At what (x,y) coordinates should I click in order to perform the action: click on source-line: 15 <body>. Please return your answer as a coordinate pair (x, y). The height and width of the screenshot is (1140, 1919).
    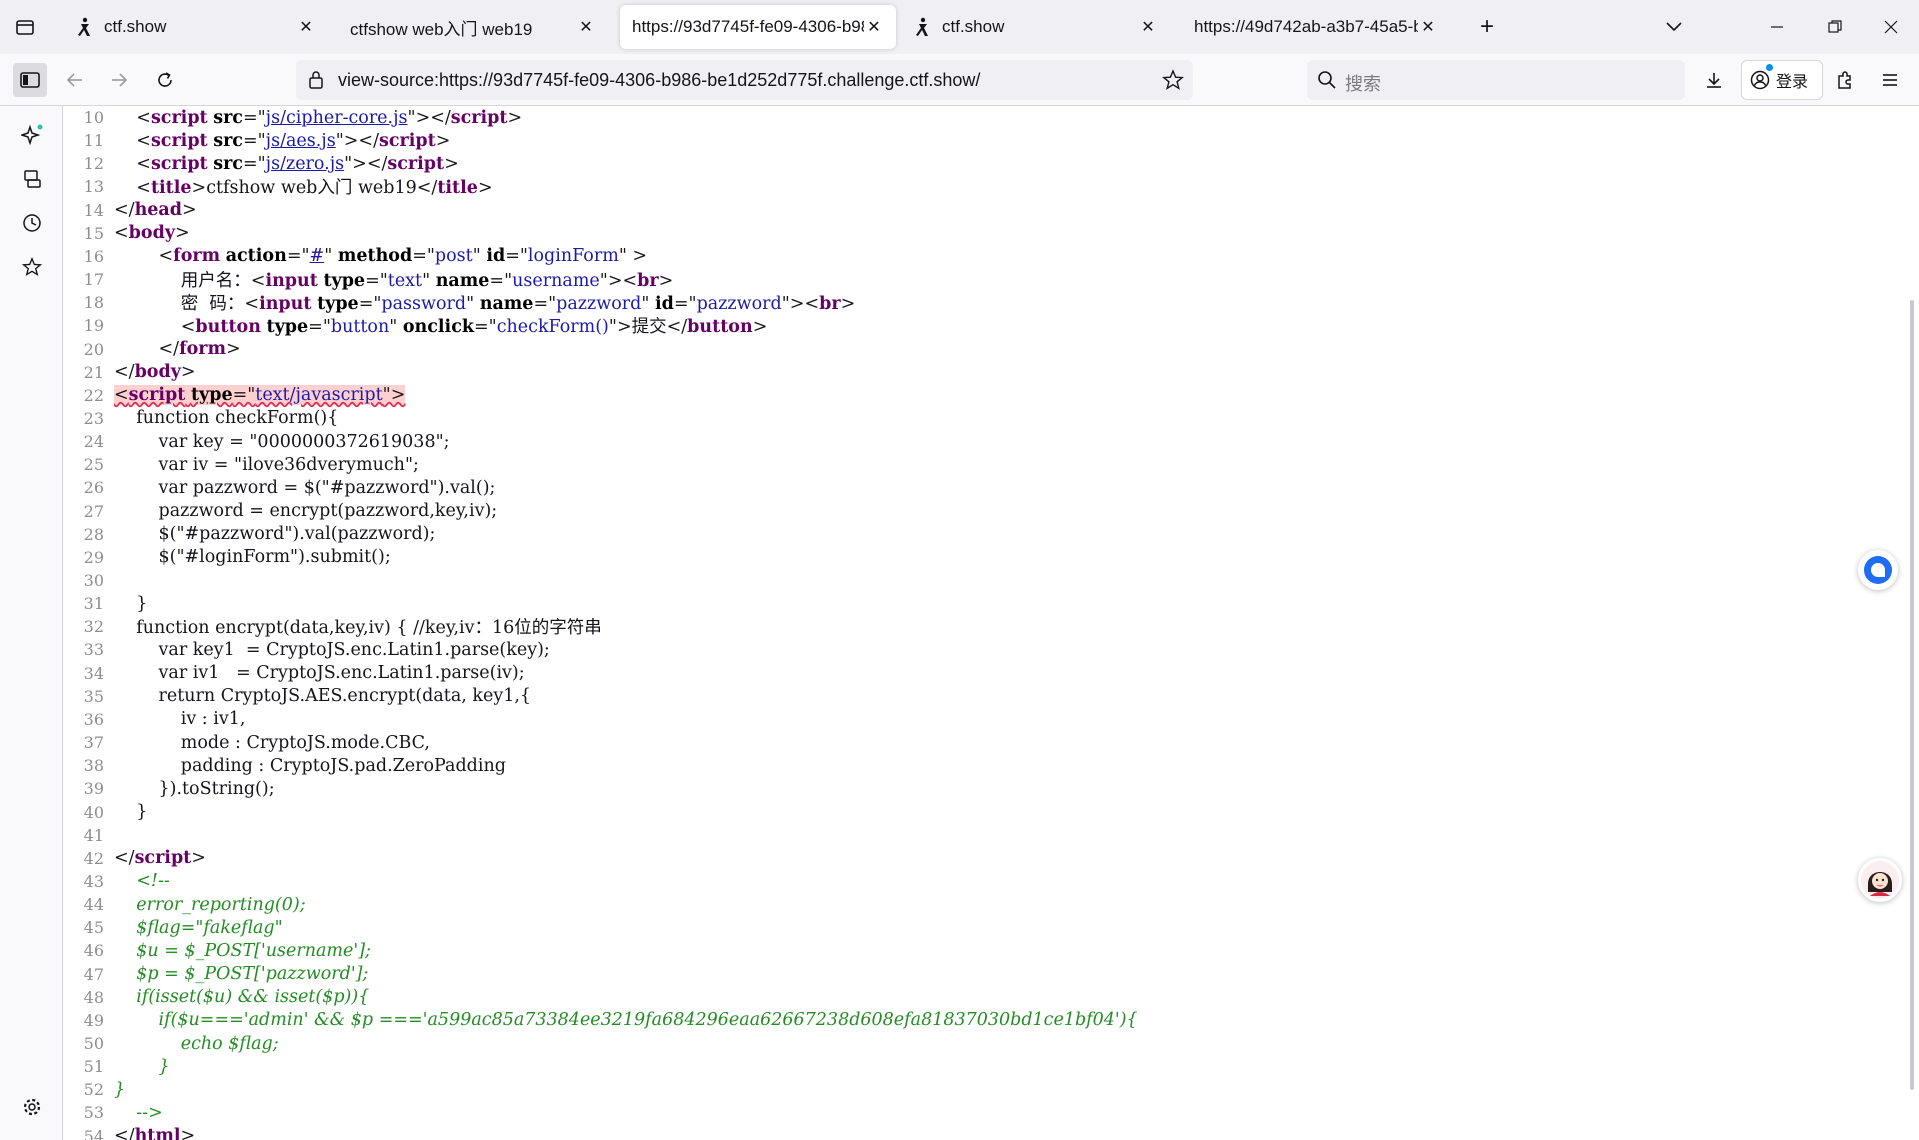
    Looking at the image, I should click on (127, 233).